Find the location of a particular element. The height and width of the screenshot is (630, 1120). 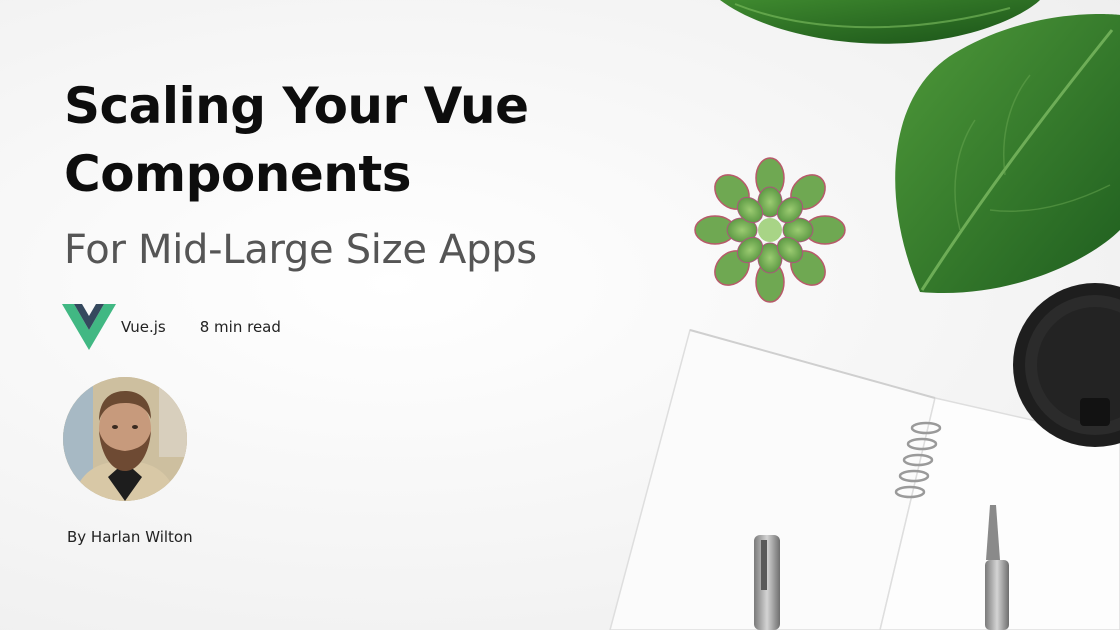

succulent-icon is located at coordinates (770, 230).